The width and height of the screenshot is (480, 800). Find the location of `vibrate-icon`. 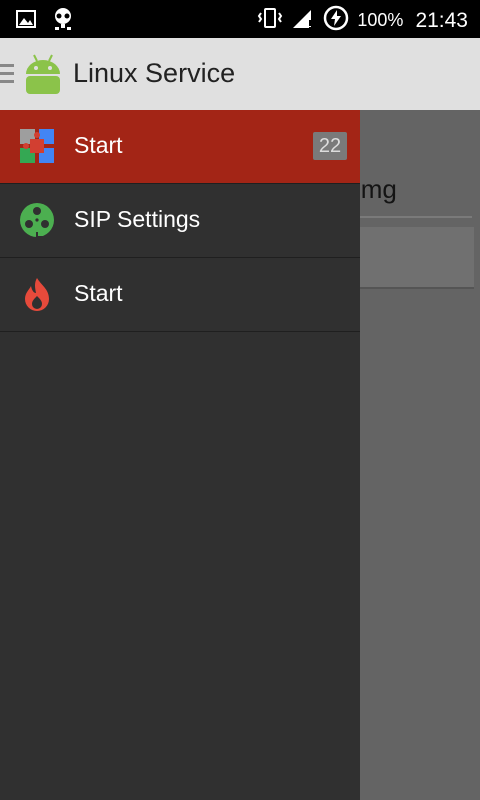

vibrate-icon is located at coordinates (270, 20).